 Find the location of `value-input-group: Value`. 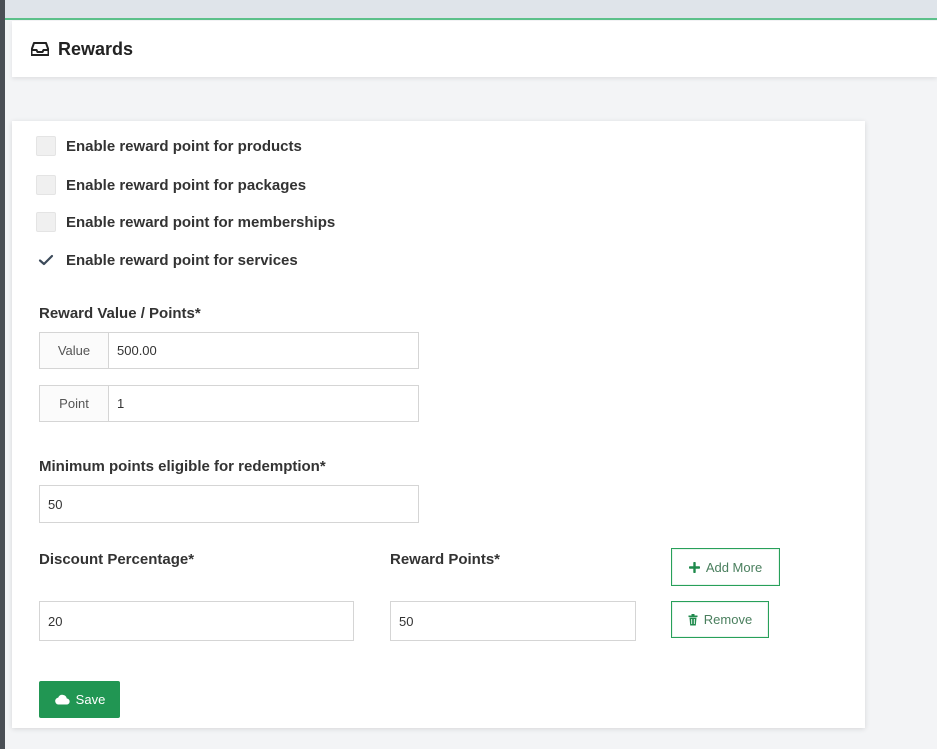

value-input-group: Value is located at coordinates (229, 350).